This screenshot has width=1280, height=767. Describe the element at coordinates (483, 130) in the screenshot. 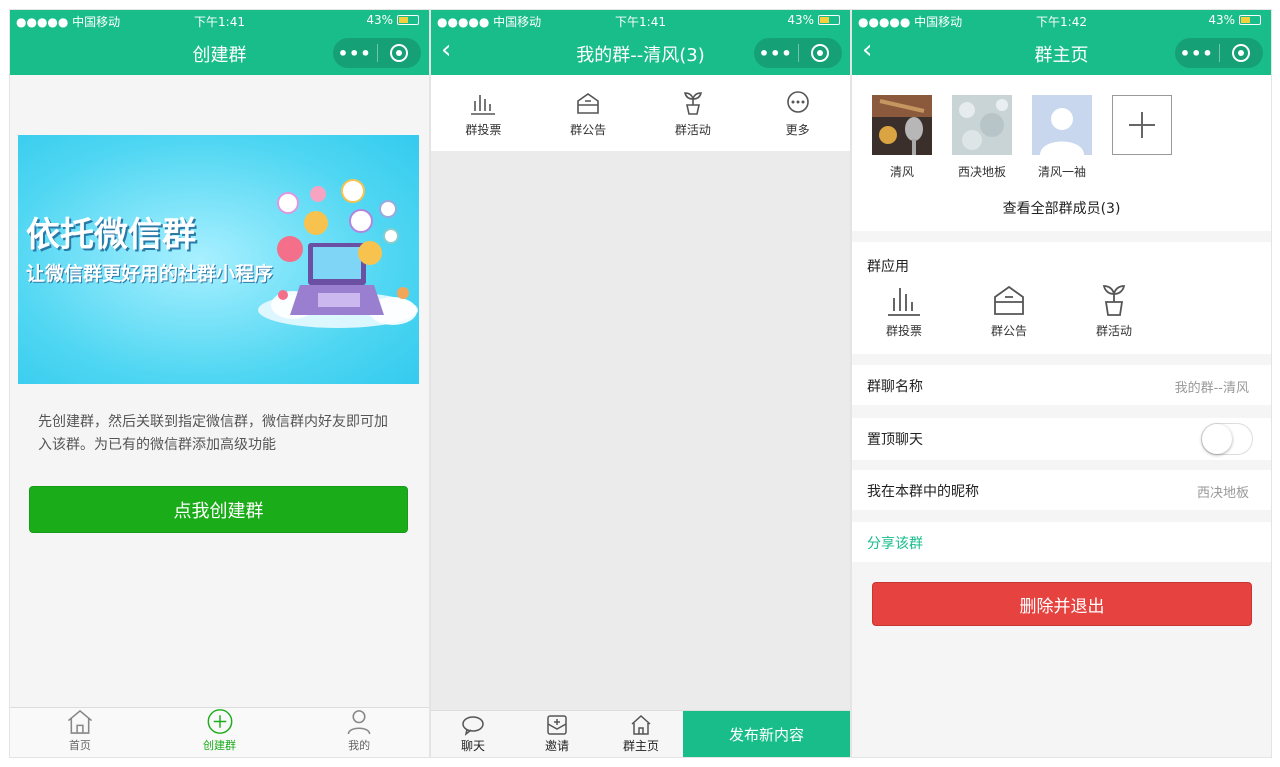

I see `menu-label: 群投票` at that location.